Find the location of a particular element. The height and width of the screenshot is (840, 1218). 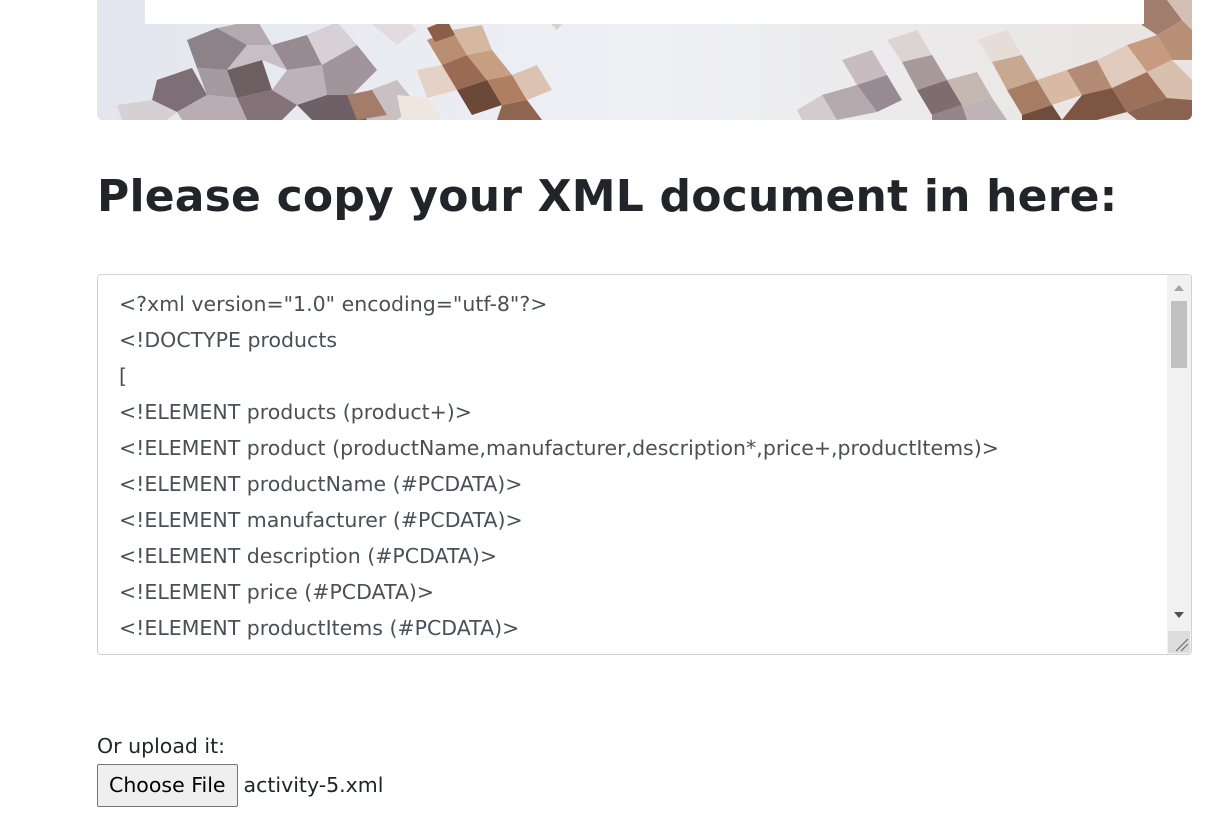

triangle-down-icon is located at coordinates (1179, 614).